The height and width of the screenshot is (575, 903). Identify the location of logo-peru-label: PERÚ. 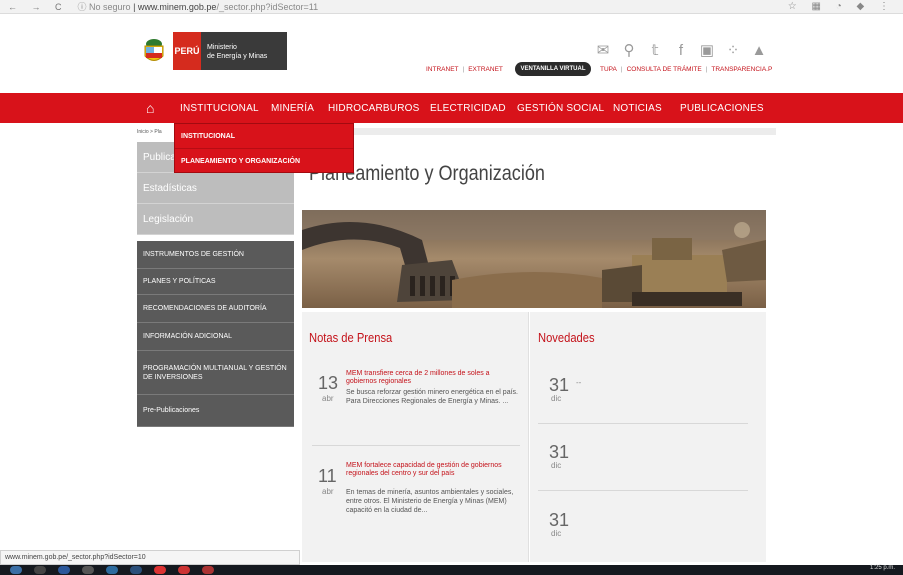
(187, 51).